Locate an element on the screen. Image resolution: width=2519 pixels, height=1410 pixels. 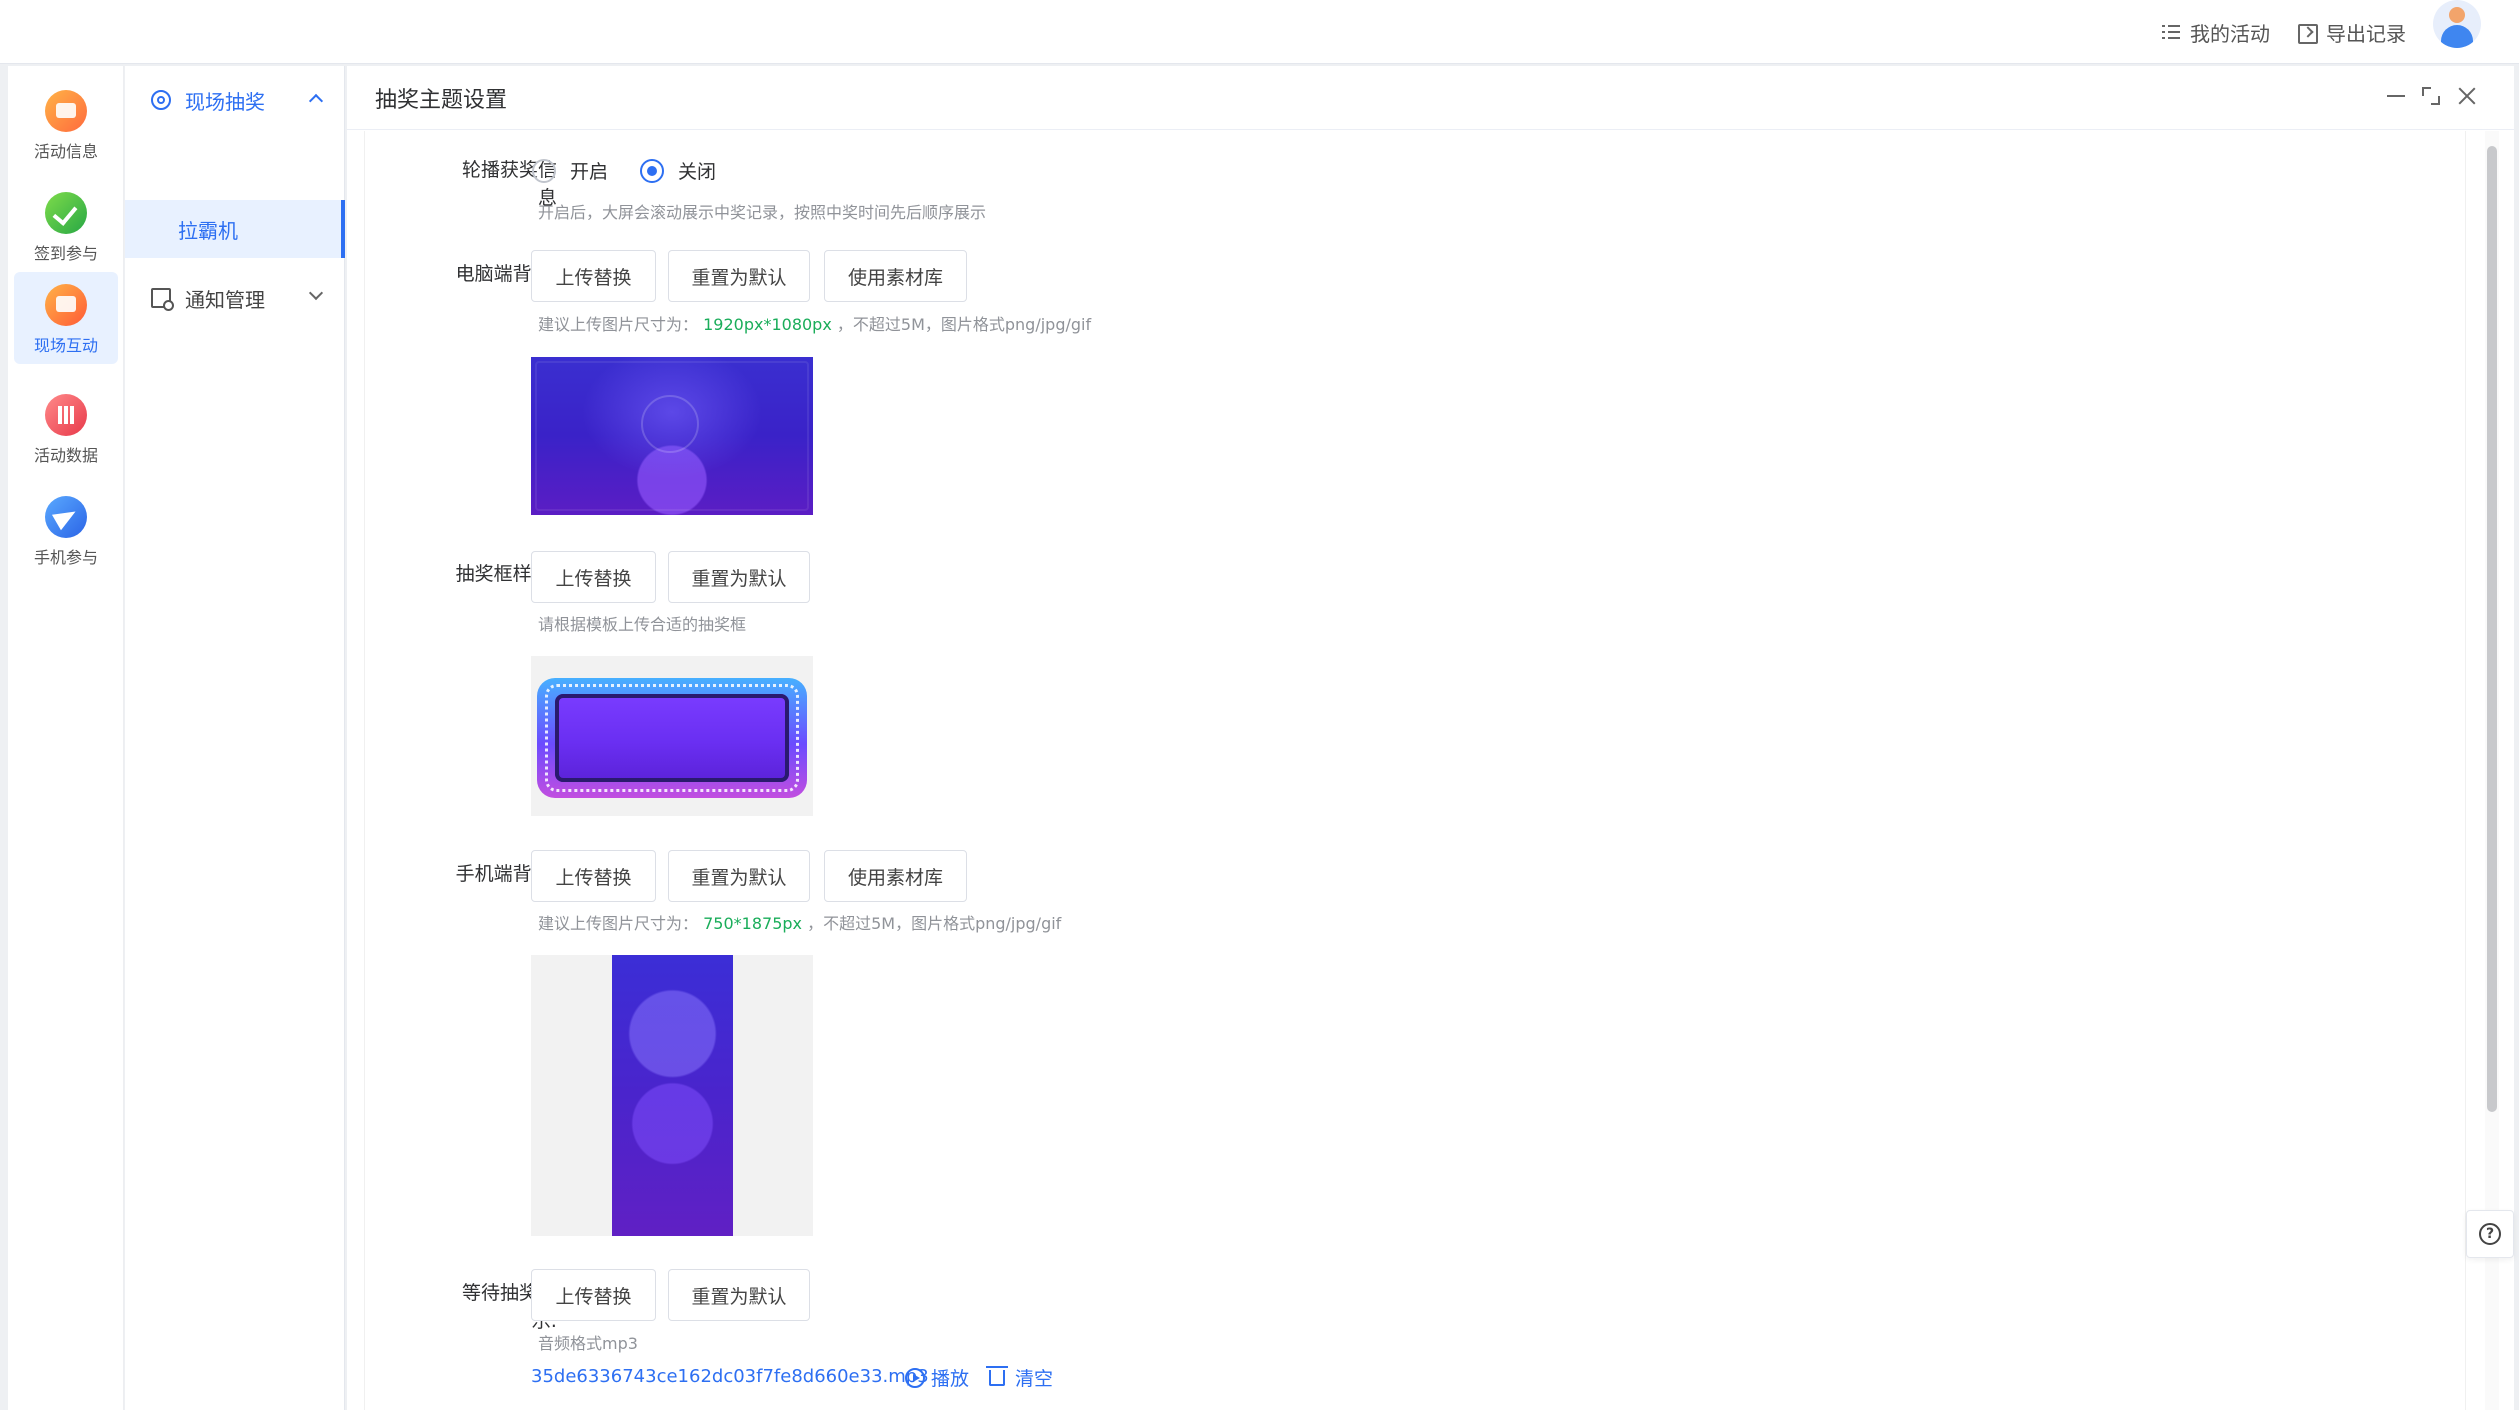
sub-menu: 现场抽奖 拉霸机 通知管理 is located at coordinates (235, 738).